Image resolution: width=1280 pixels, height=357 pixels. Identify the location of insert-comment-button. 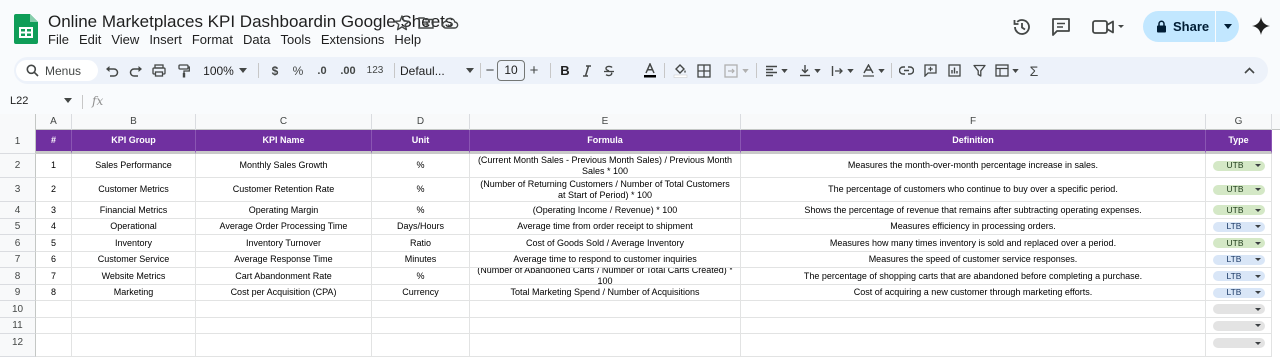
(930, 70).